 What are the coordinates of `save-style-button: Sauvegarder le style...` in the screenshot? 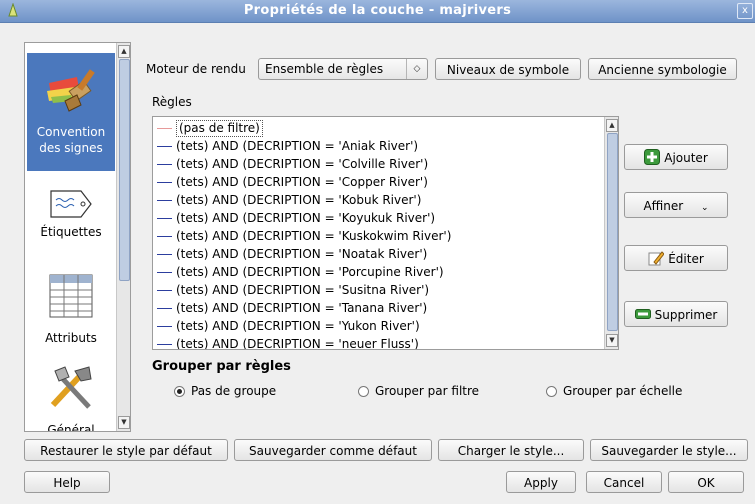 It's located at (669, 450).